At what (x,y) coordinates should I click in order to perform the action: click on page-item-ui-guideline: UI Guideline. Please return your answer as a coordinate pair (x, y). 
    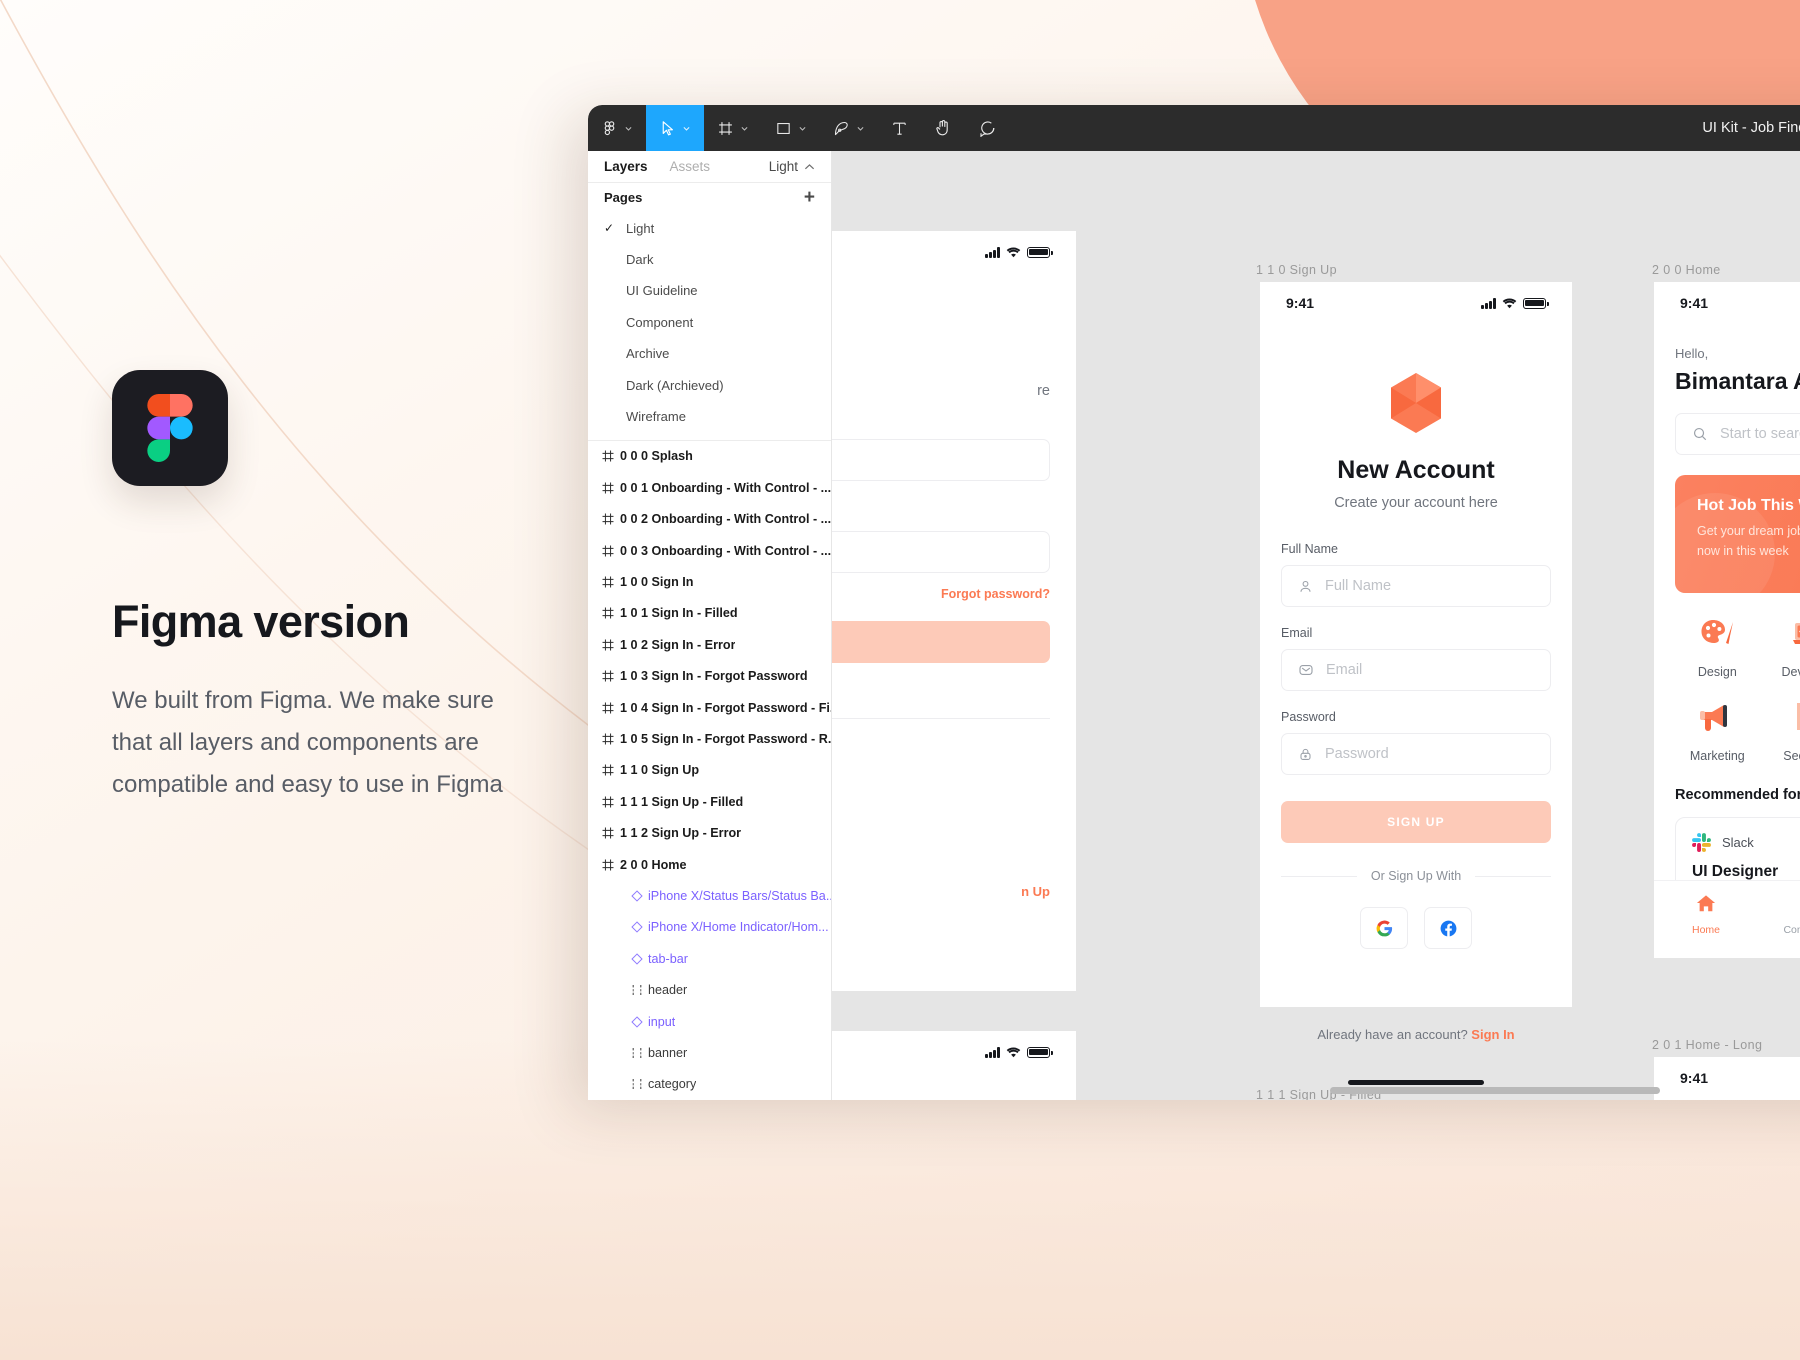
    Looking at the image, I should click on (709, 290).